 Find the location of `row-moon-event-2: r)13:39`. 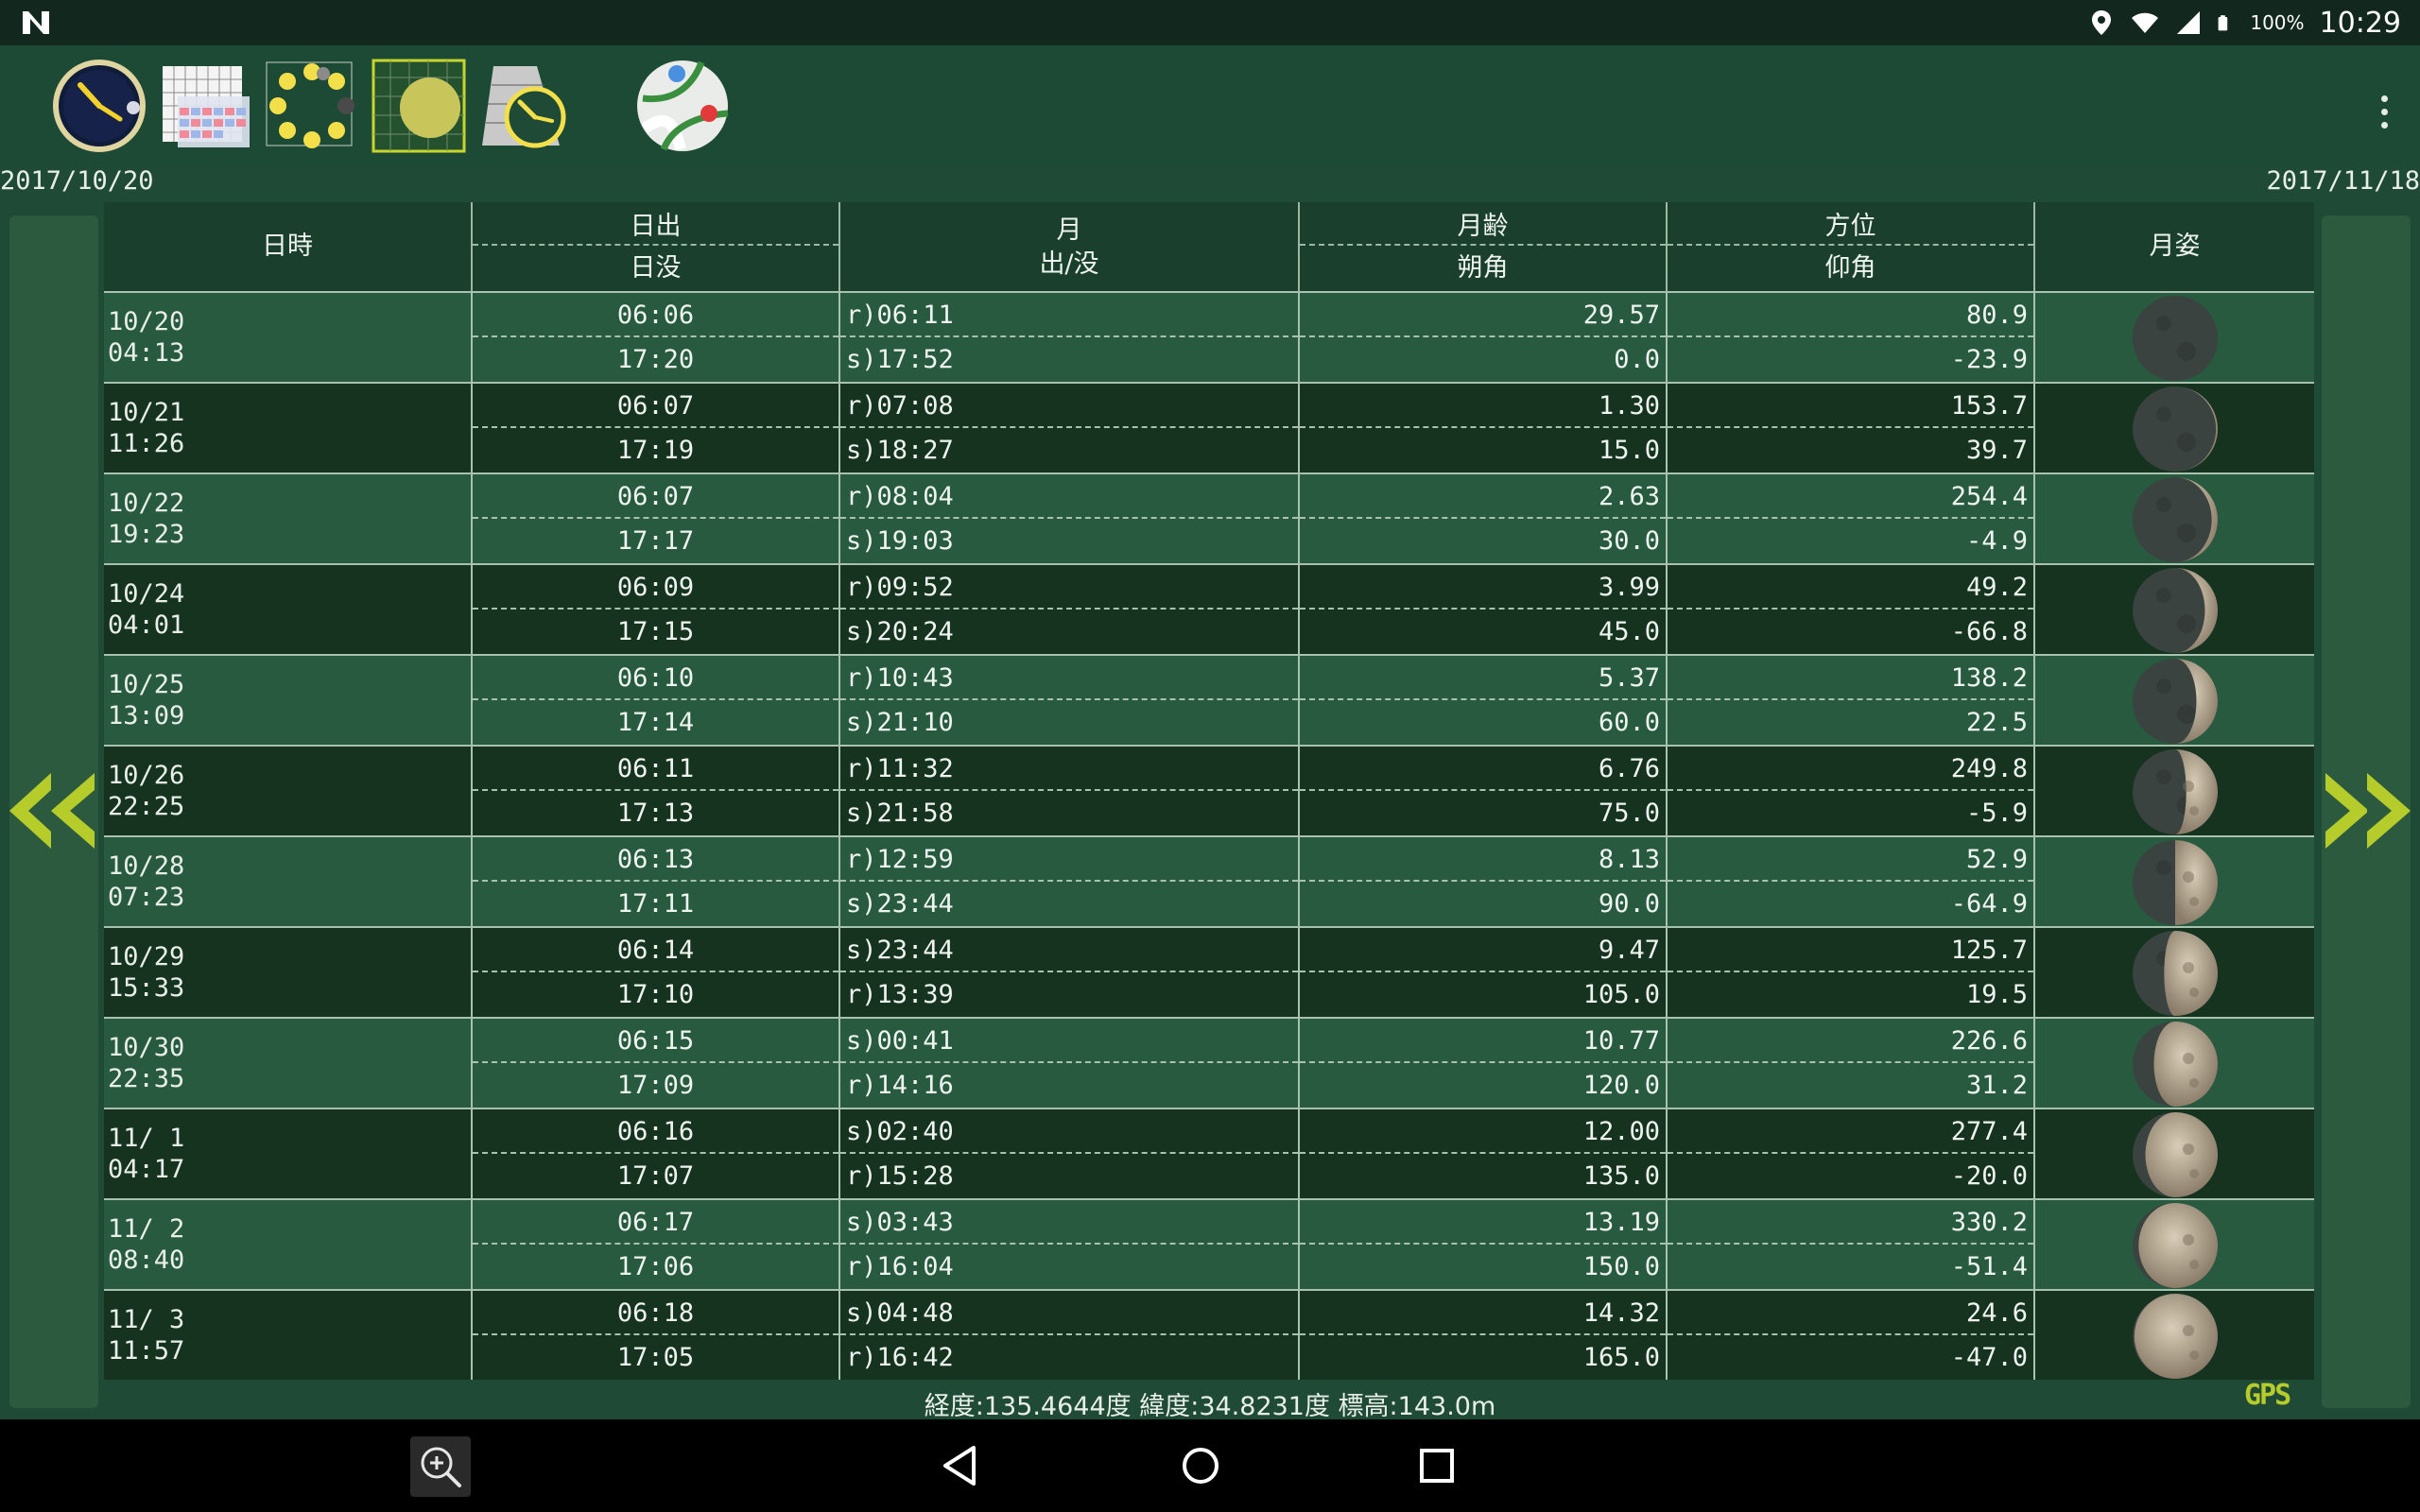

row-moon-event-2: r)13:39 is located at coordinates (900, 994).